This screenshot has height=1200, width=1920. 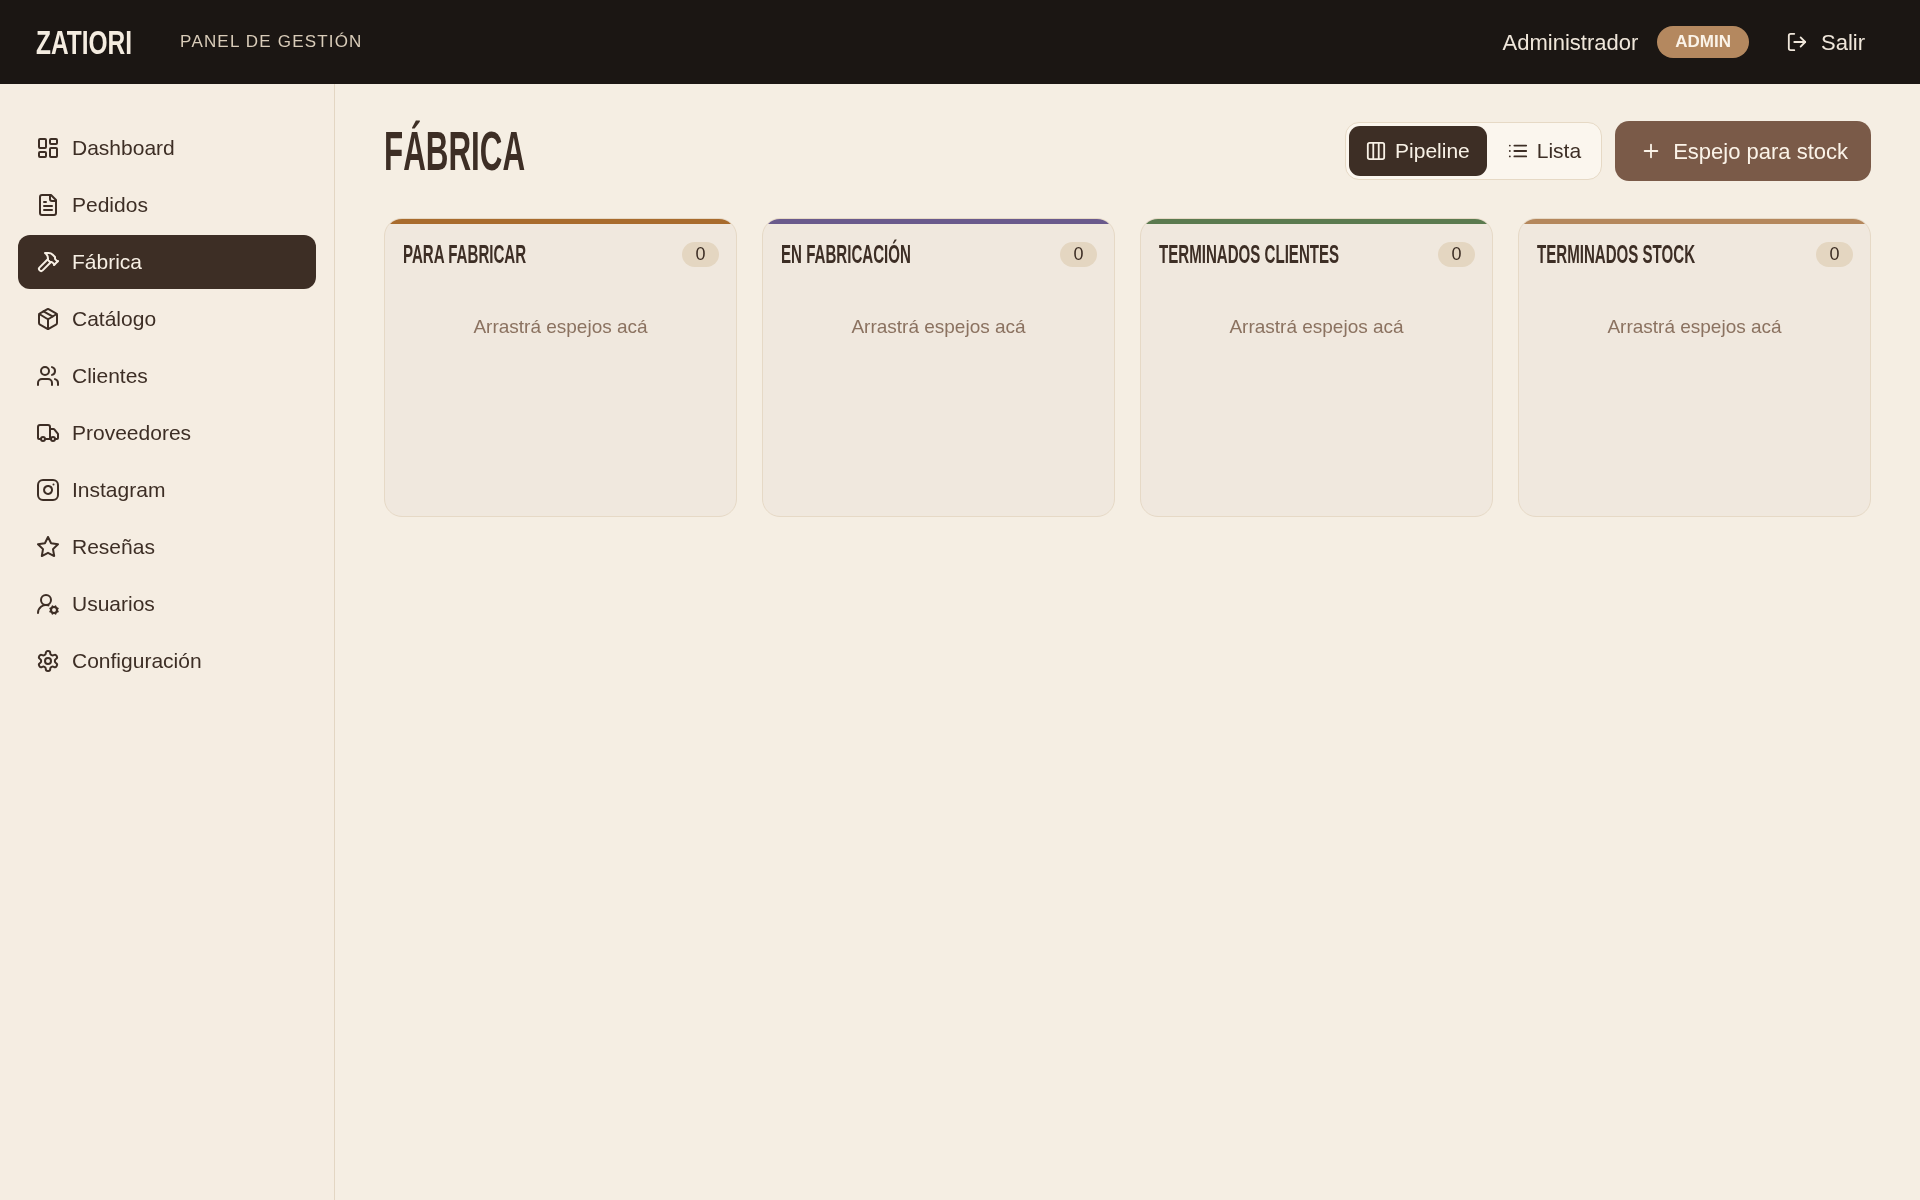 I want to click on people-icon, so click(x=48, y=376).